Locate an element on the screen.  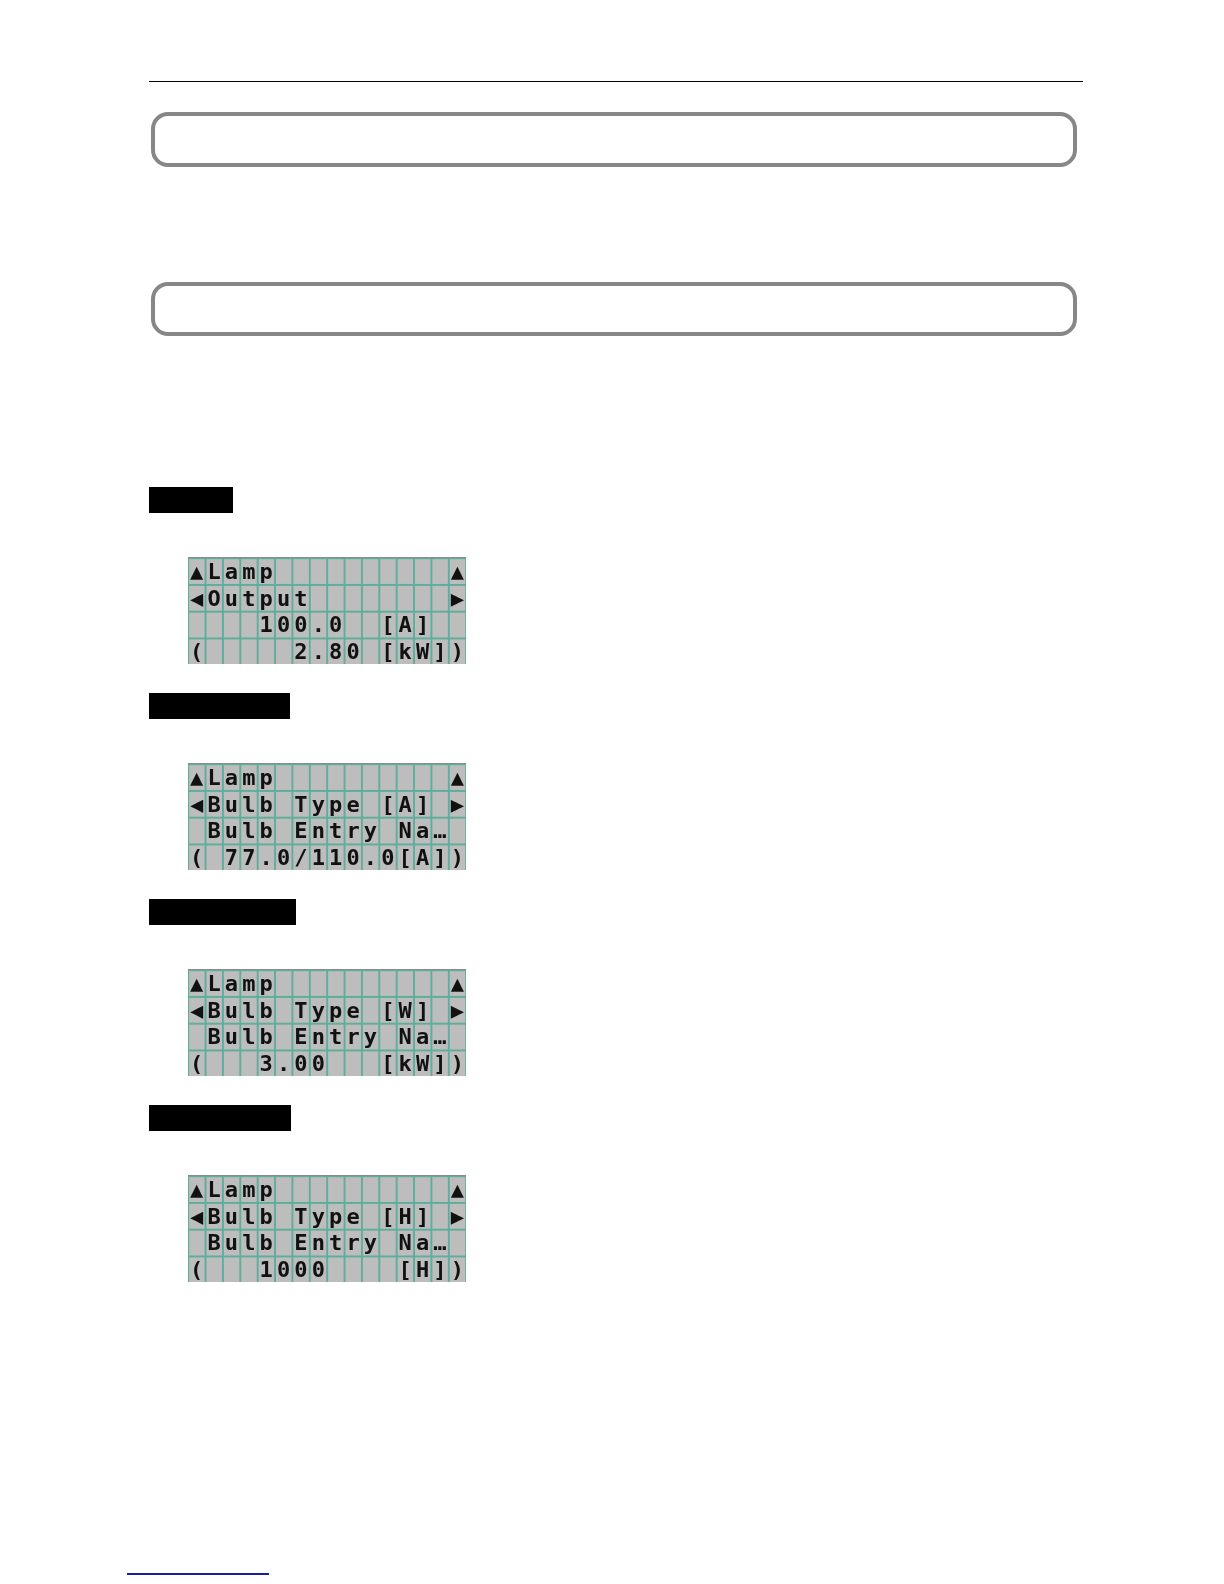
lcd-line: ( 2.80 [kW]) is located at coordinates (327, 650).